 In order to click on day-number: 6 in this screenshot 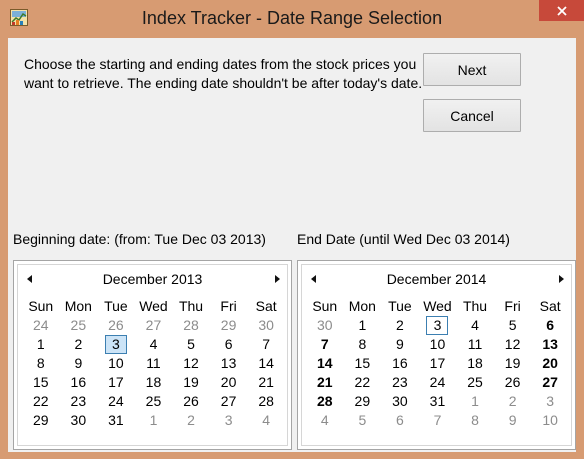, I will do `click(550, 325)`.